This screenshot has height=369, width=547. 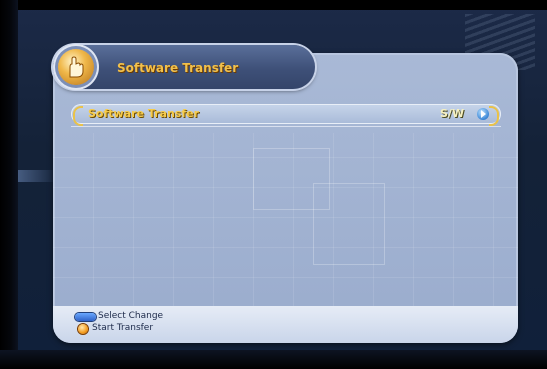 I want to click on nav-keys-icon, so click(x=85, y=317).